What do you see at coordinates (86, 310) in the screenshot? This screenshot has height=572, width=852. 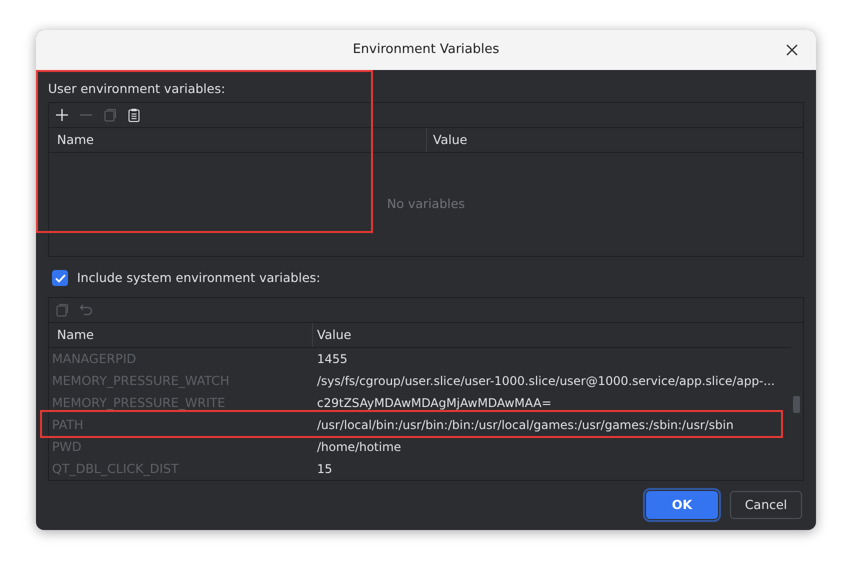 I see `undo-icon` at bounding box center [86, 310].